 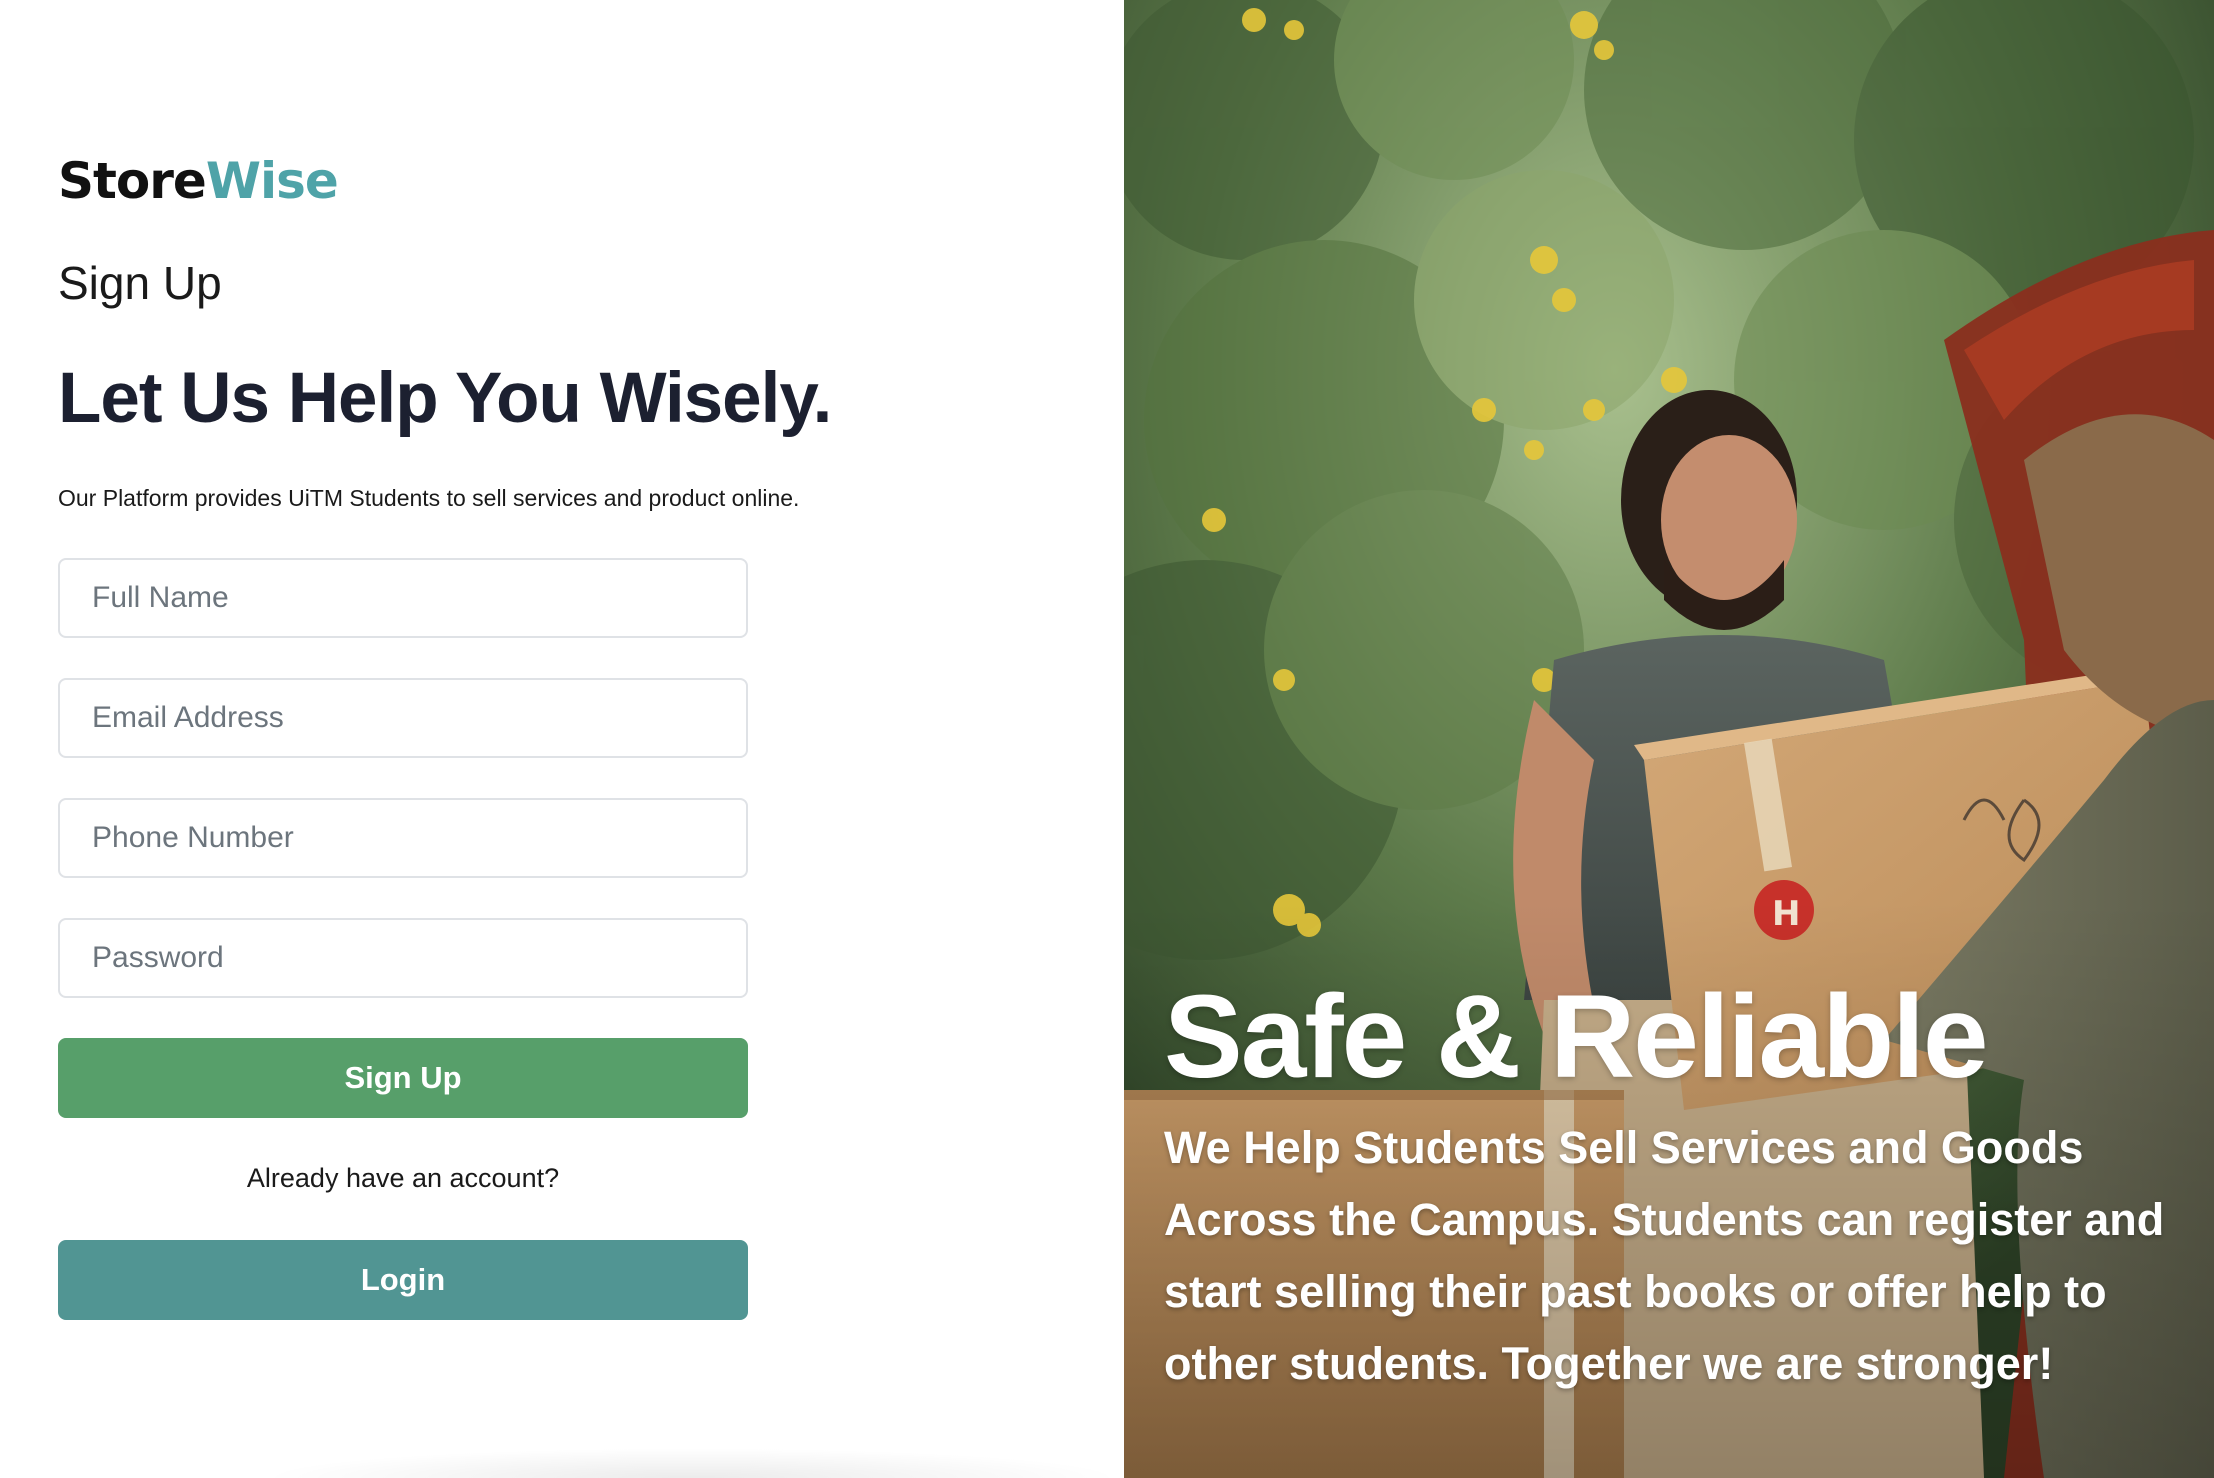 I want to click on password-input, so click(x=403, y=958).